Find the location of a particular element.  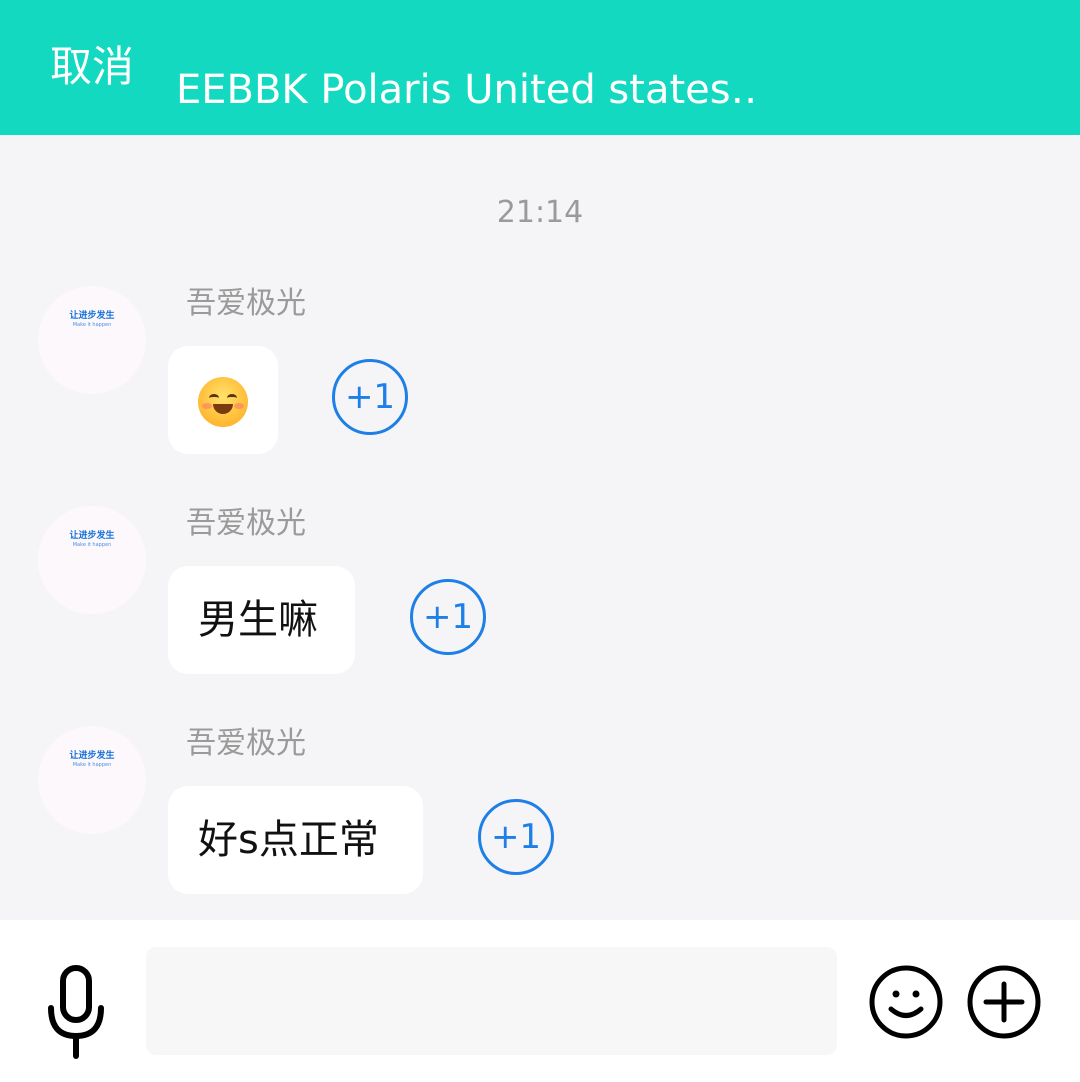

smiling-face-with-blush-icon is located at coordinates (223, 402).